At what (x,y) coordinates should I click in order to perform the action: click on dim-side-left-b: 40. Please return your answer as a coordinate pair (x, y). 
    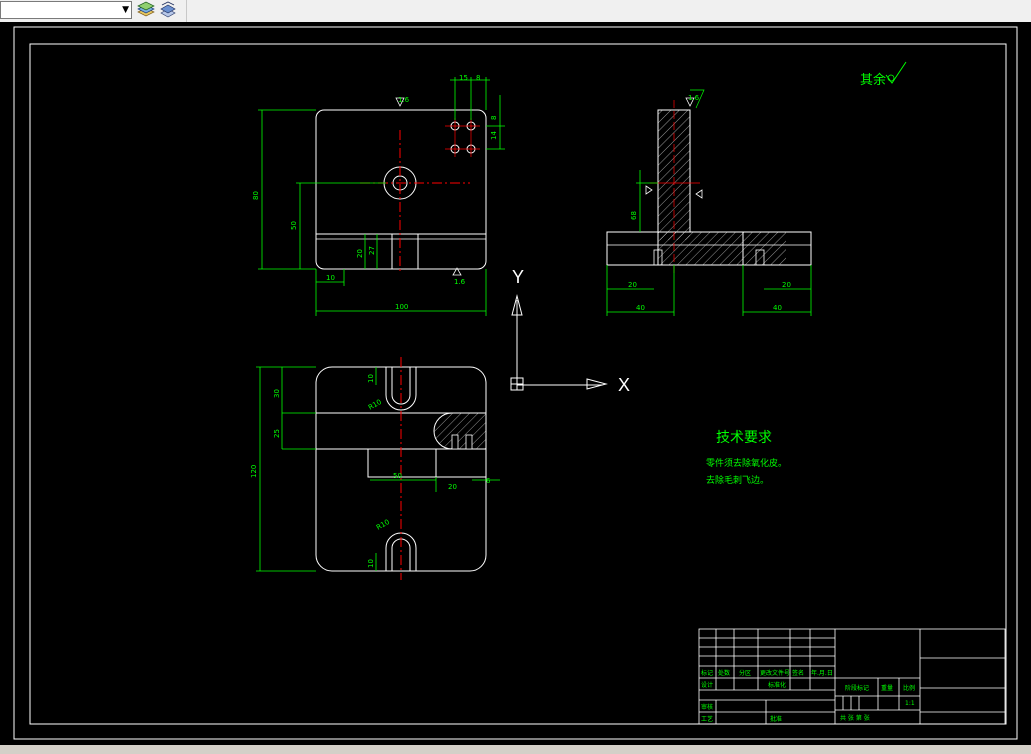
    Looking at the image, I should click on (640, 308).